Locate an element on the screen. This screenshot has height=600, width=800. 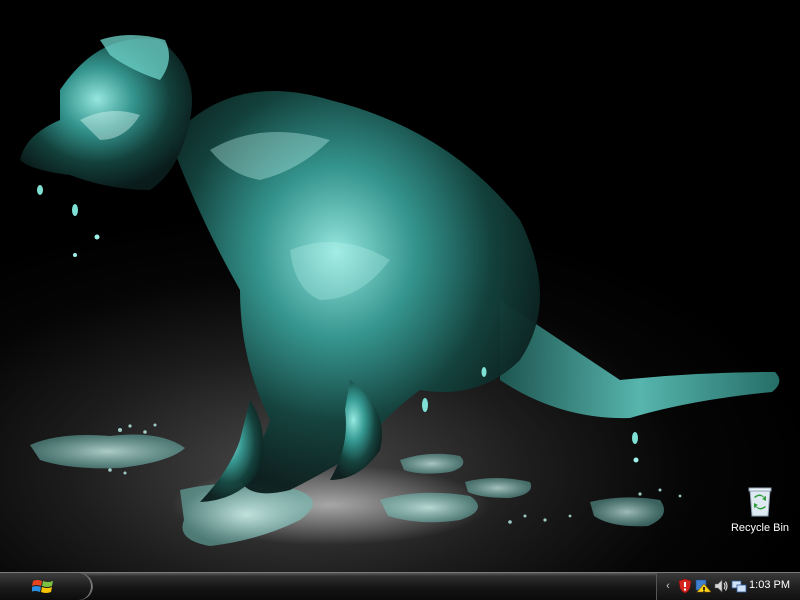
show-hidden-icons-chevron-icon: ‹ is located at coordinates (668, 586).